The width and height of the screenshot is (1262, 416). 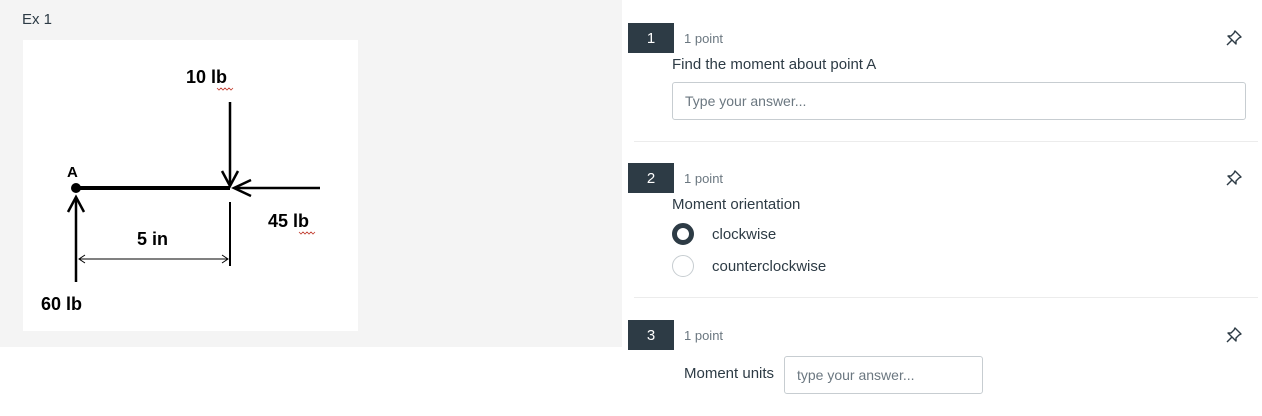 I want to click on answer-input, so click(x=959, y=101).